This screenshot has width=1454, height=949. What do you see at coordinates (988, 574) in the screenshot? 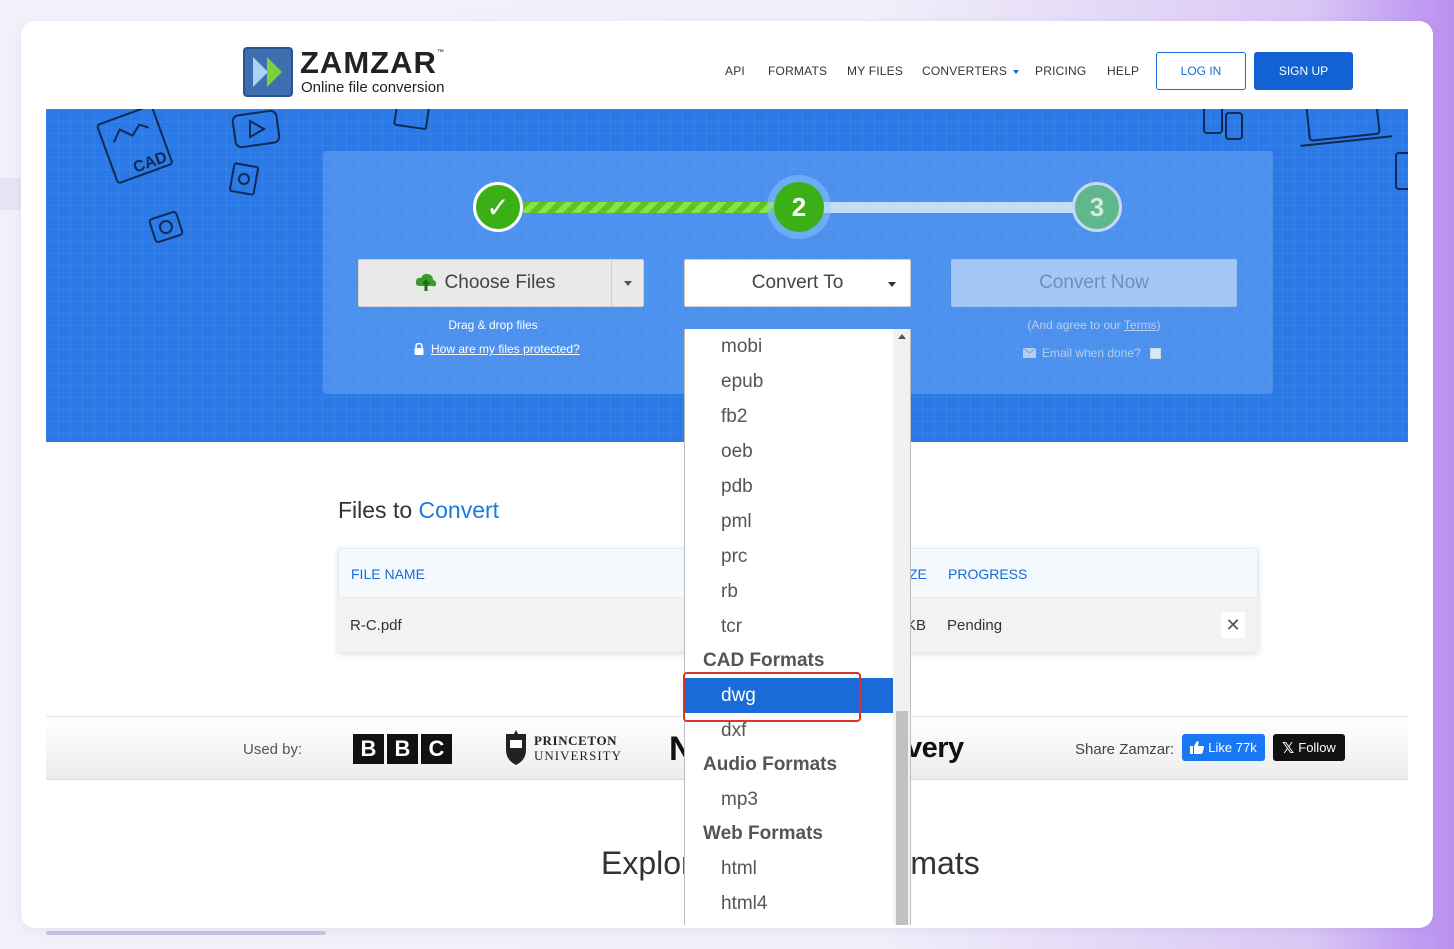
I see `column-progress: PROGRESS` at bounding box center [988, 574].